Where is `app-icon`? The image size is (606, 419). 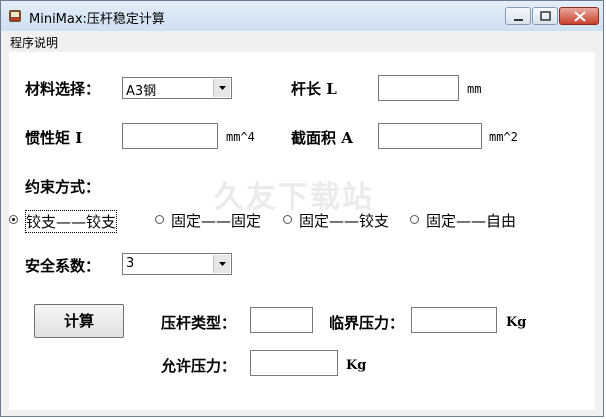 app-icon is located at coordinates (15, 16).